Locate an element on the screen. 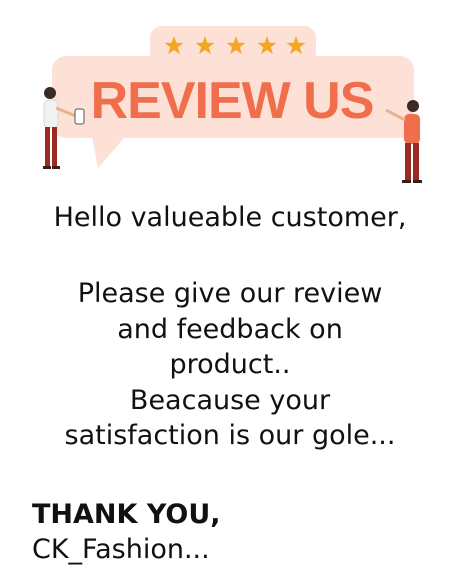  message-line: product.. is located at coordinates (230, 364).